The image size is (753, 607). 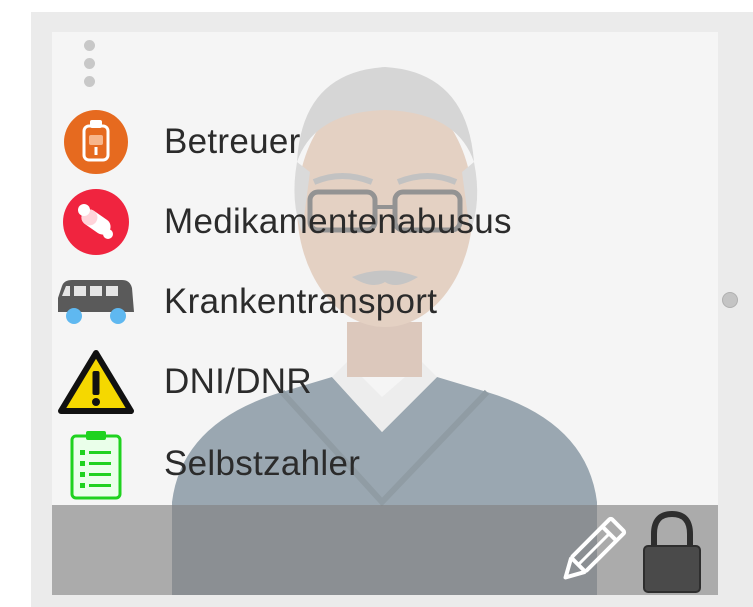 What do you see at coordinates (96, 222) in the screenshot?
I see `pill-abuse-icon` at bounding box center [96, 222].